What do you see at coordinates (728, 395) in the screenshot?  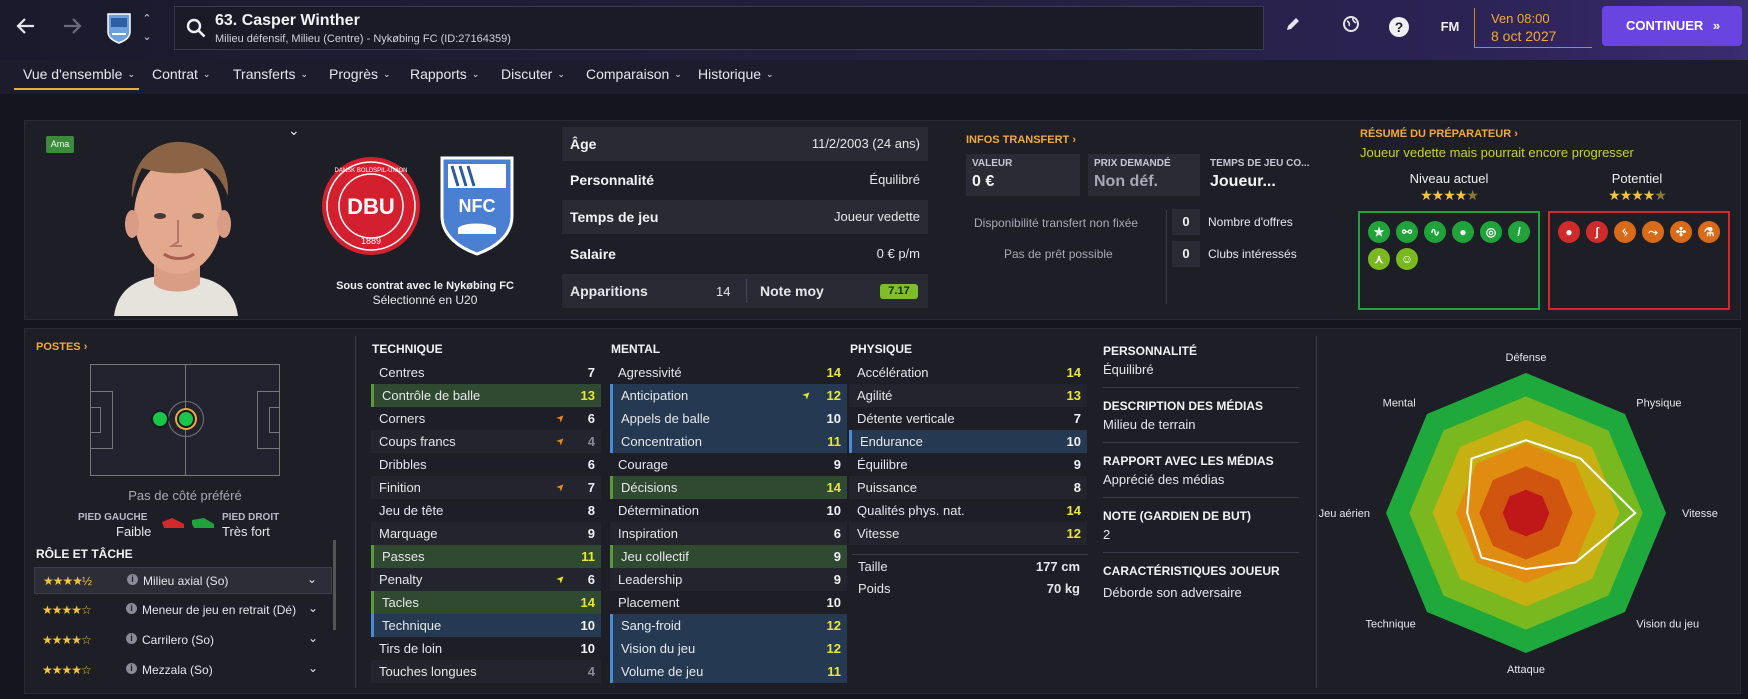 I see `attribute-row: Anticipation 12 ➤` at bounding box center [728, 395].